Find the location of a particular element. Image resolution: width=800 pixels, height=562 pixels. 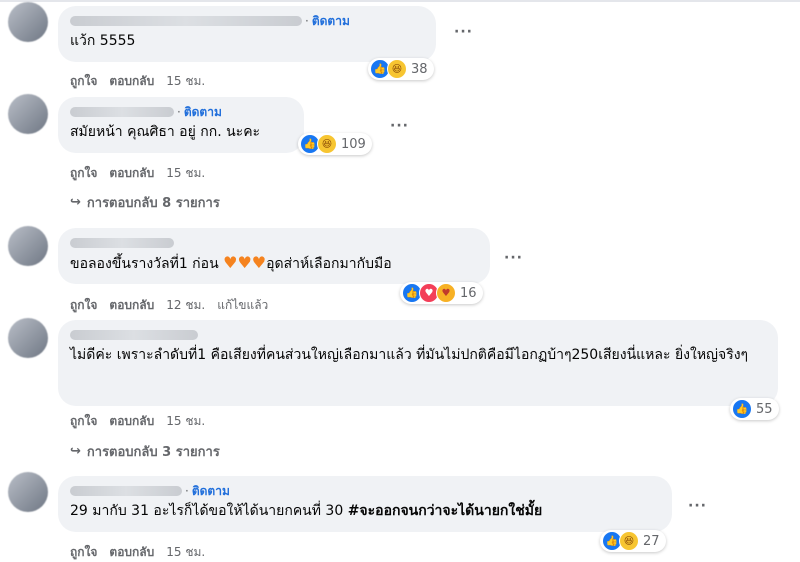

view-replies-link: ↪ การตอบกลับ 3 รายการ is located at coordinates (145, 451).